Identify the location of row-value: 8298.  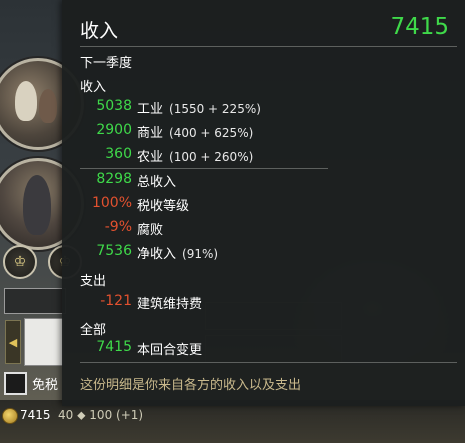
(114, 179).